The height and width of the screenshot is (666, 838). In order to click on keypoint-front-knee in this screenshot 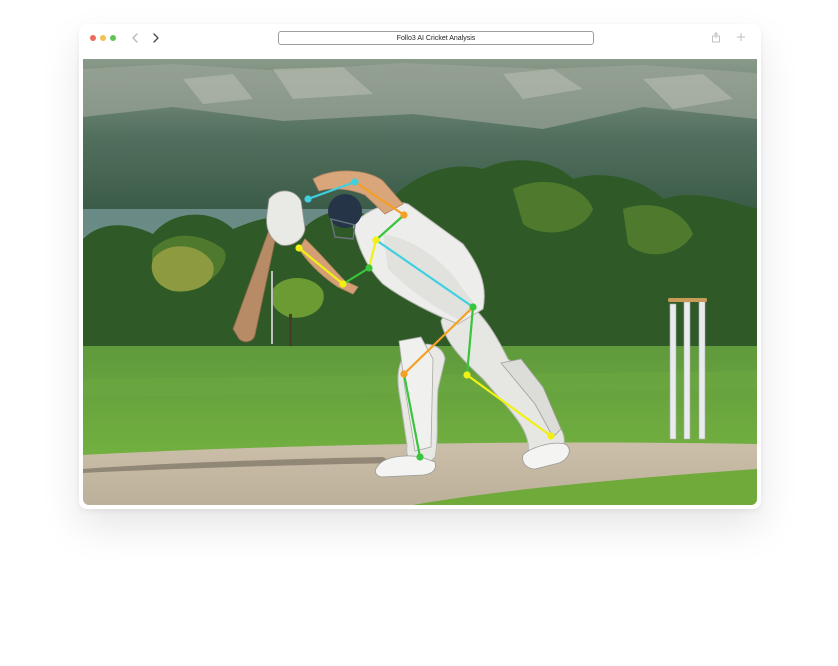, I will do `click(404, 374)`.